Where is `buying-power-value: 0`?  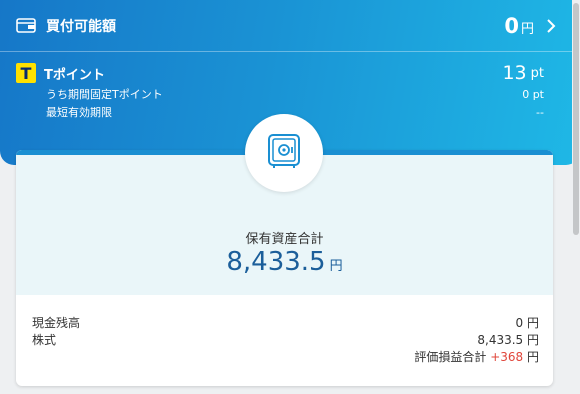
buying-power-value: 0 is located at coordinates (511, 25).